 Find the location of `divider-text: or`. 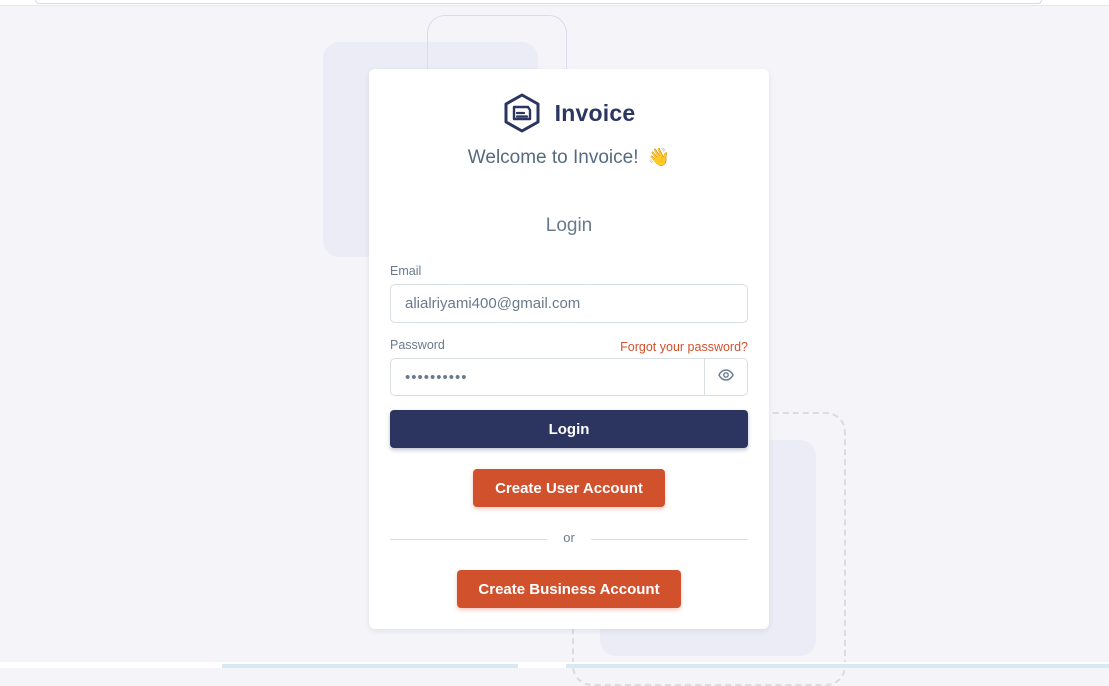

divider-text: or is located at coordinates (569, 537).